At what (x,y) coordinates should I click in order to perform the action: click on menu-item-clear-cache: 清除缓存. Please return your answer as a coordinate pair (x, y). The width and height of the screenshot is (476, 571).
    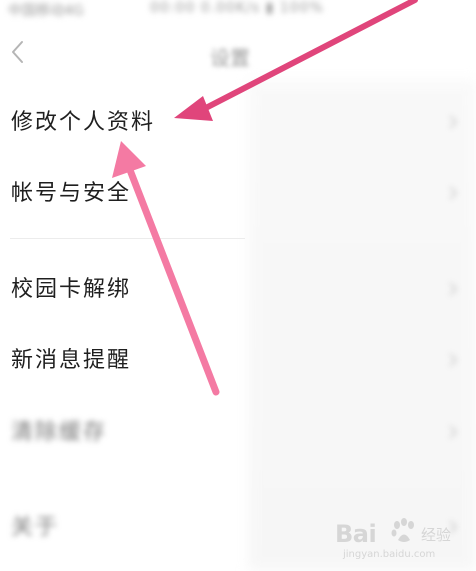
    Looking at the image, I should click on (238, 432).